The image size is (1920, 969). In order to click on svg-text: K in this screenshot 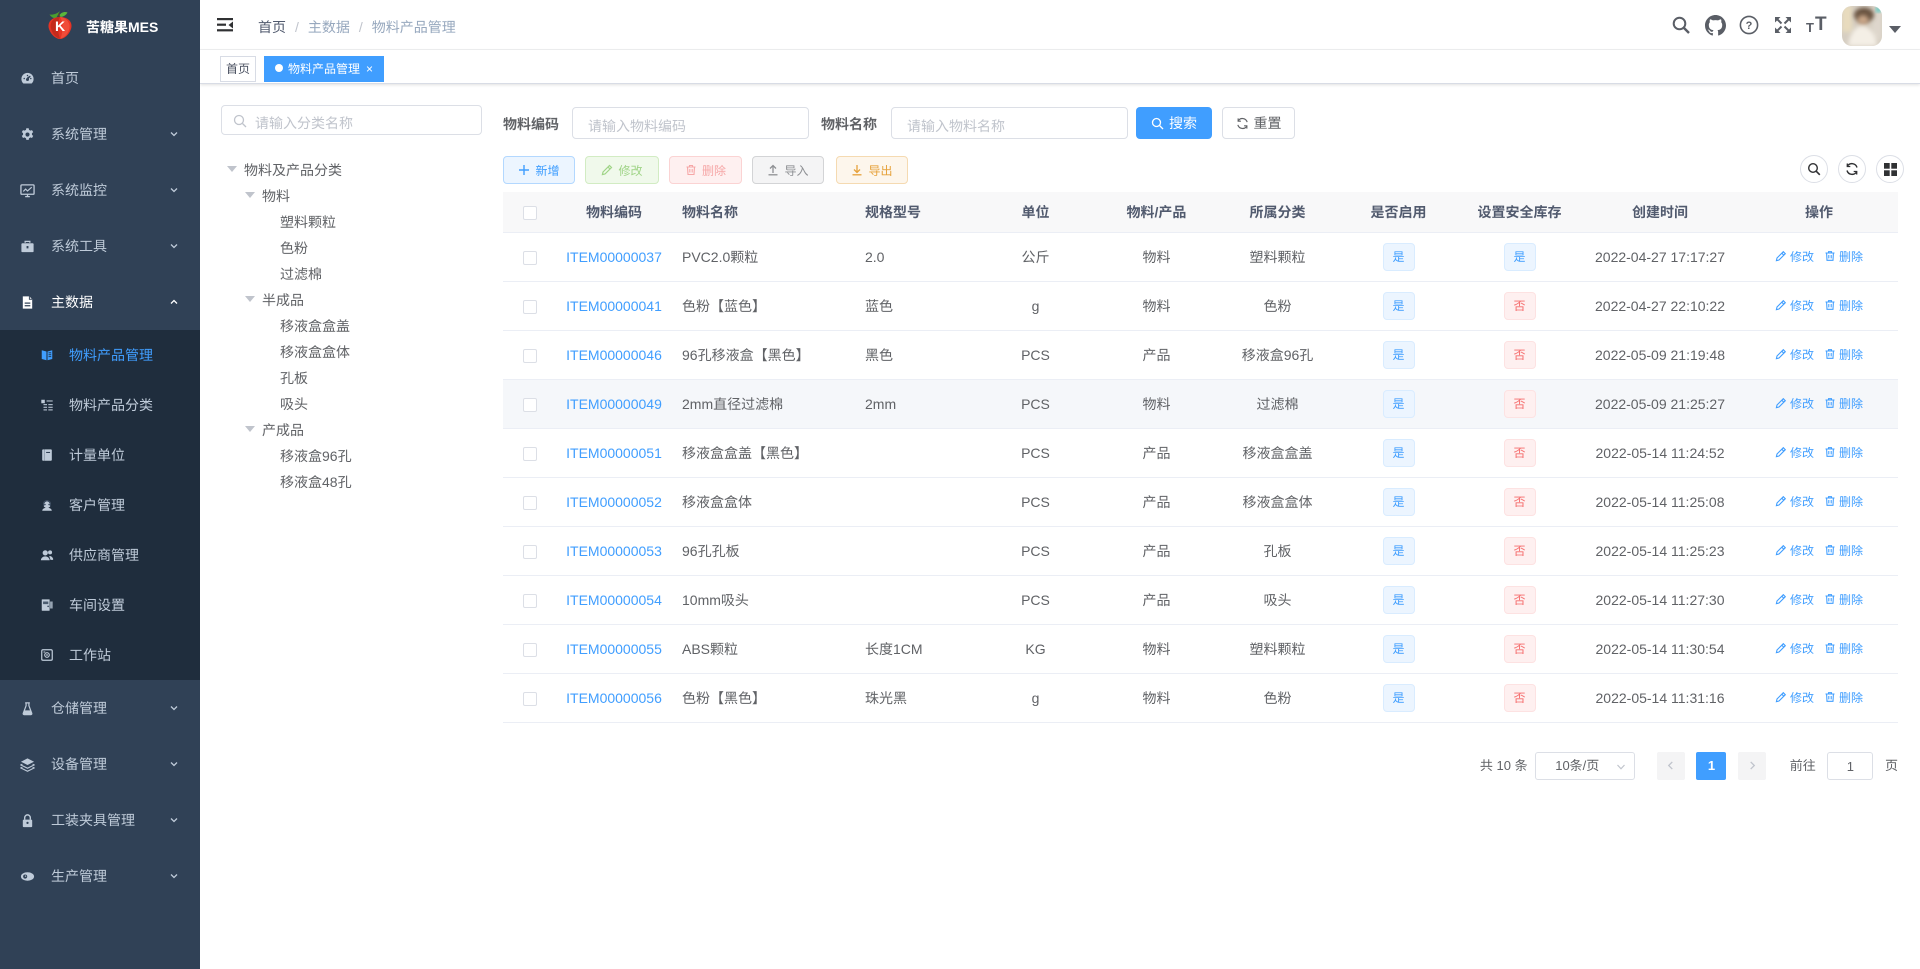, I will do `click(60, 26)`.